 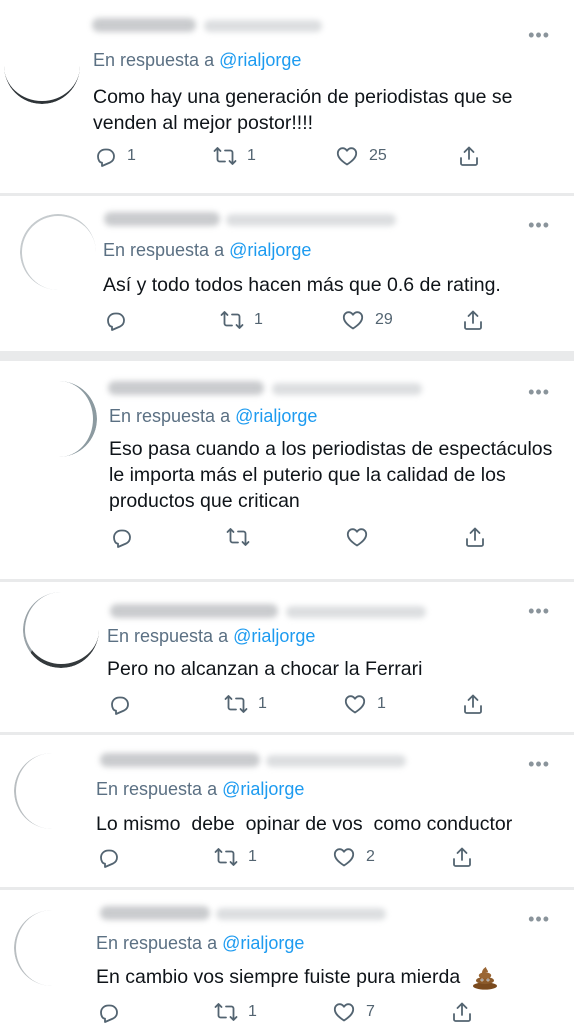 What do you see at coordinates (361, 156) in the screenshot?
I see `like-button: 25` at bounding box center [361, 156].